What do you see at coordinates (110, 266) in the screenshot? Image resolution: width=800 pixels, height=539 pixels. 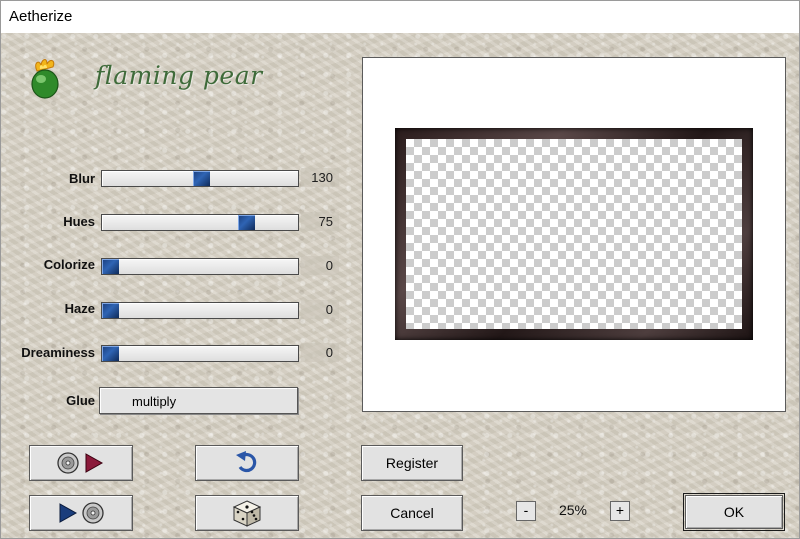 I see `colorize-slider-thumb` at bounding box center [110, 266].